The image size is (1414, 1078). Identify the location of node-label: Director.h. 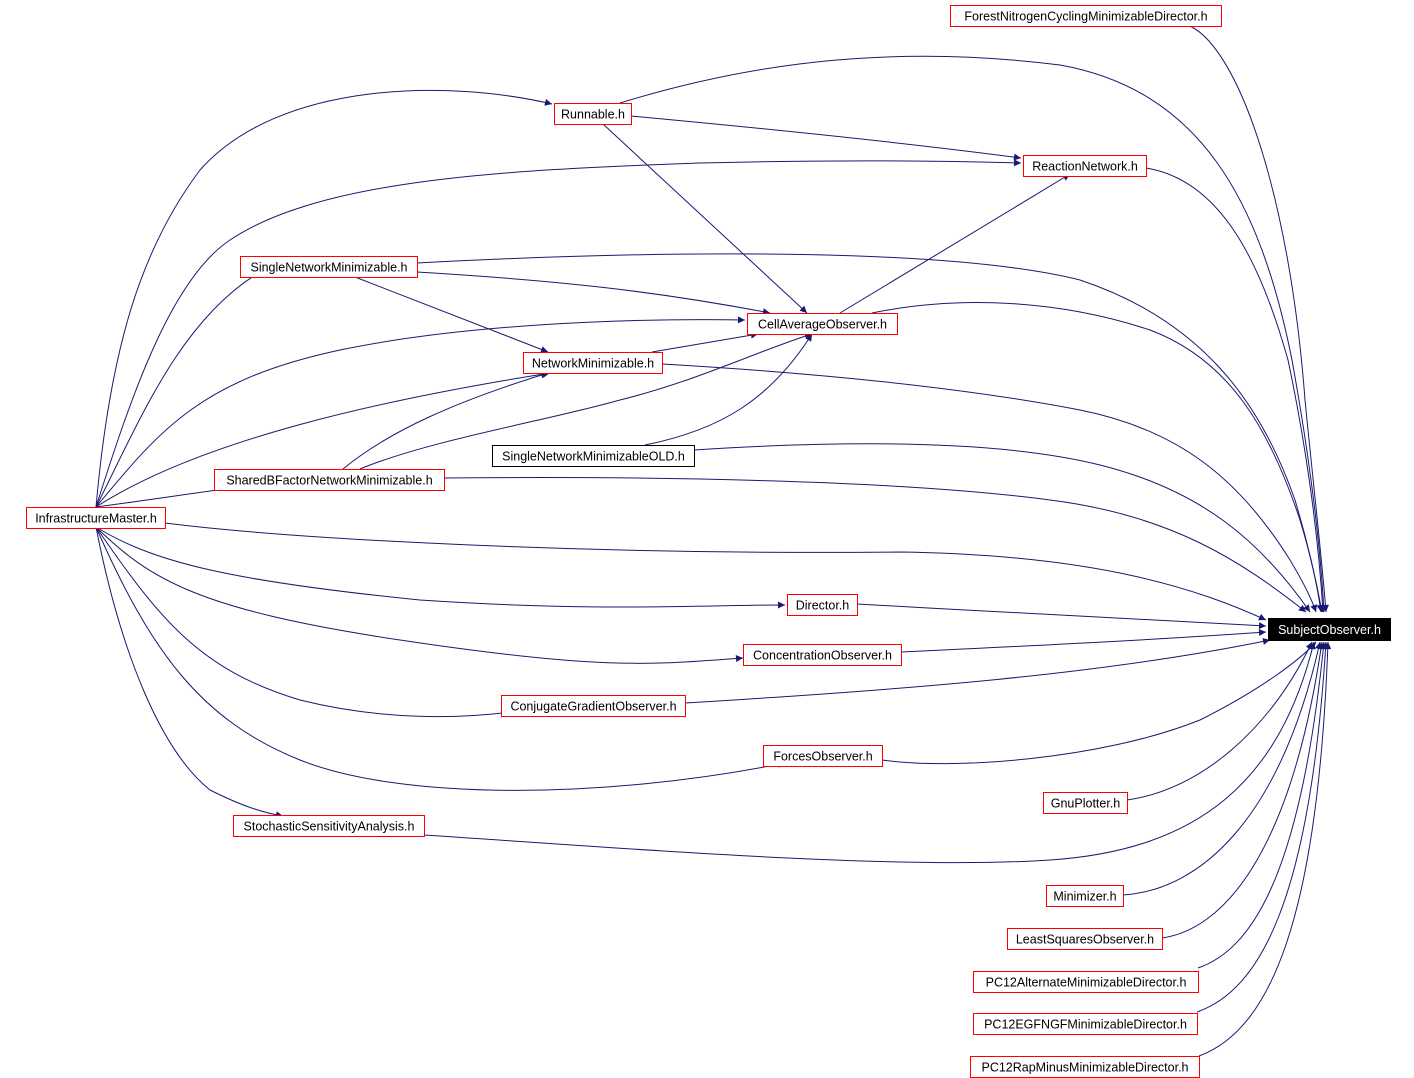
(823, 606).